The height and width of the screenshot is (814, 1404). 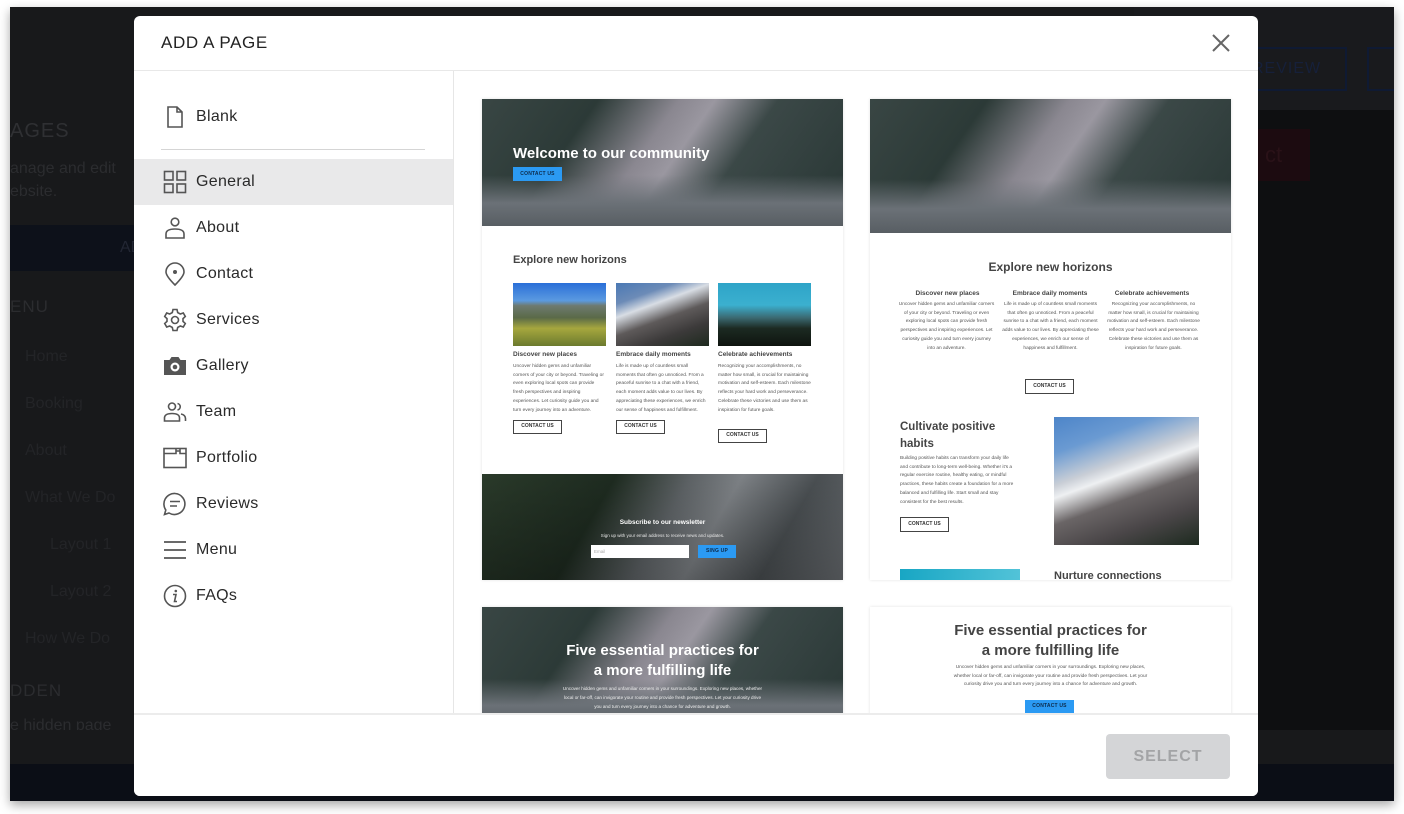 I want to click on sidebar-item-contact: Contact, so click(x=293, y=274).